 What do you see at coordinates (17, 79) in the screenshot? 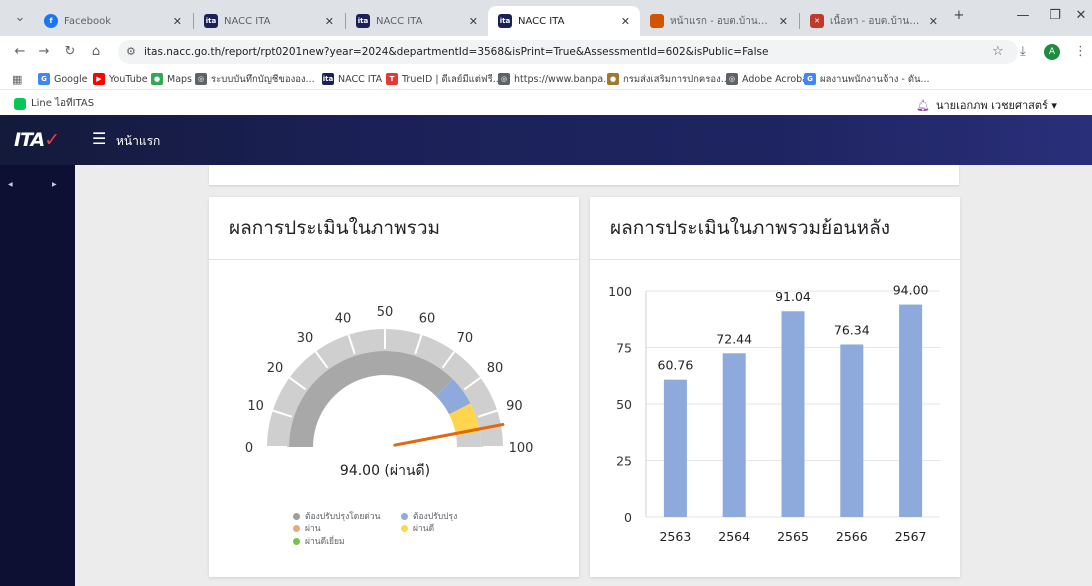
I see `apps-grid-icon: ▦` at bounding box center [17, 79].